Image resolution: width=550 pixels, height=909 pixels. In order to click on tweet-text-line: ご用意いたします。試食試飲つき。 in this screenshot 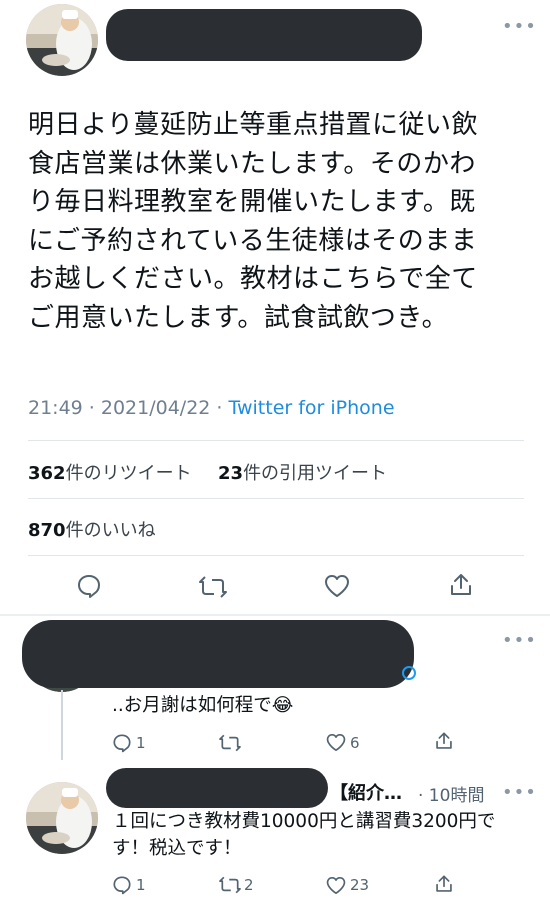, I will do `click(238, 317)`.